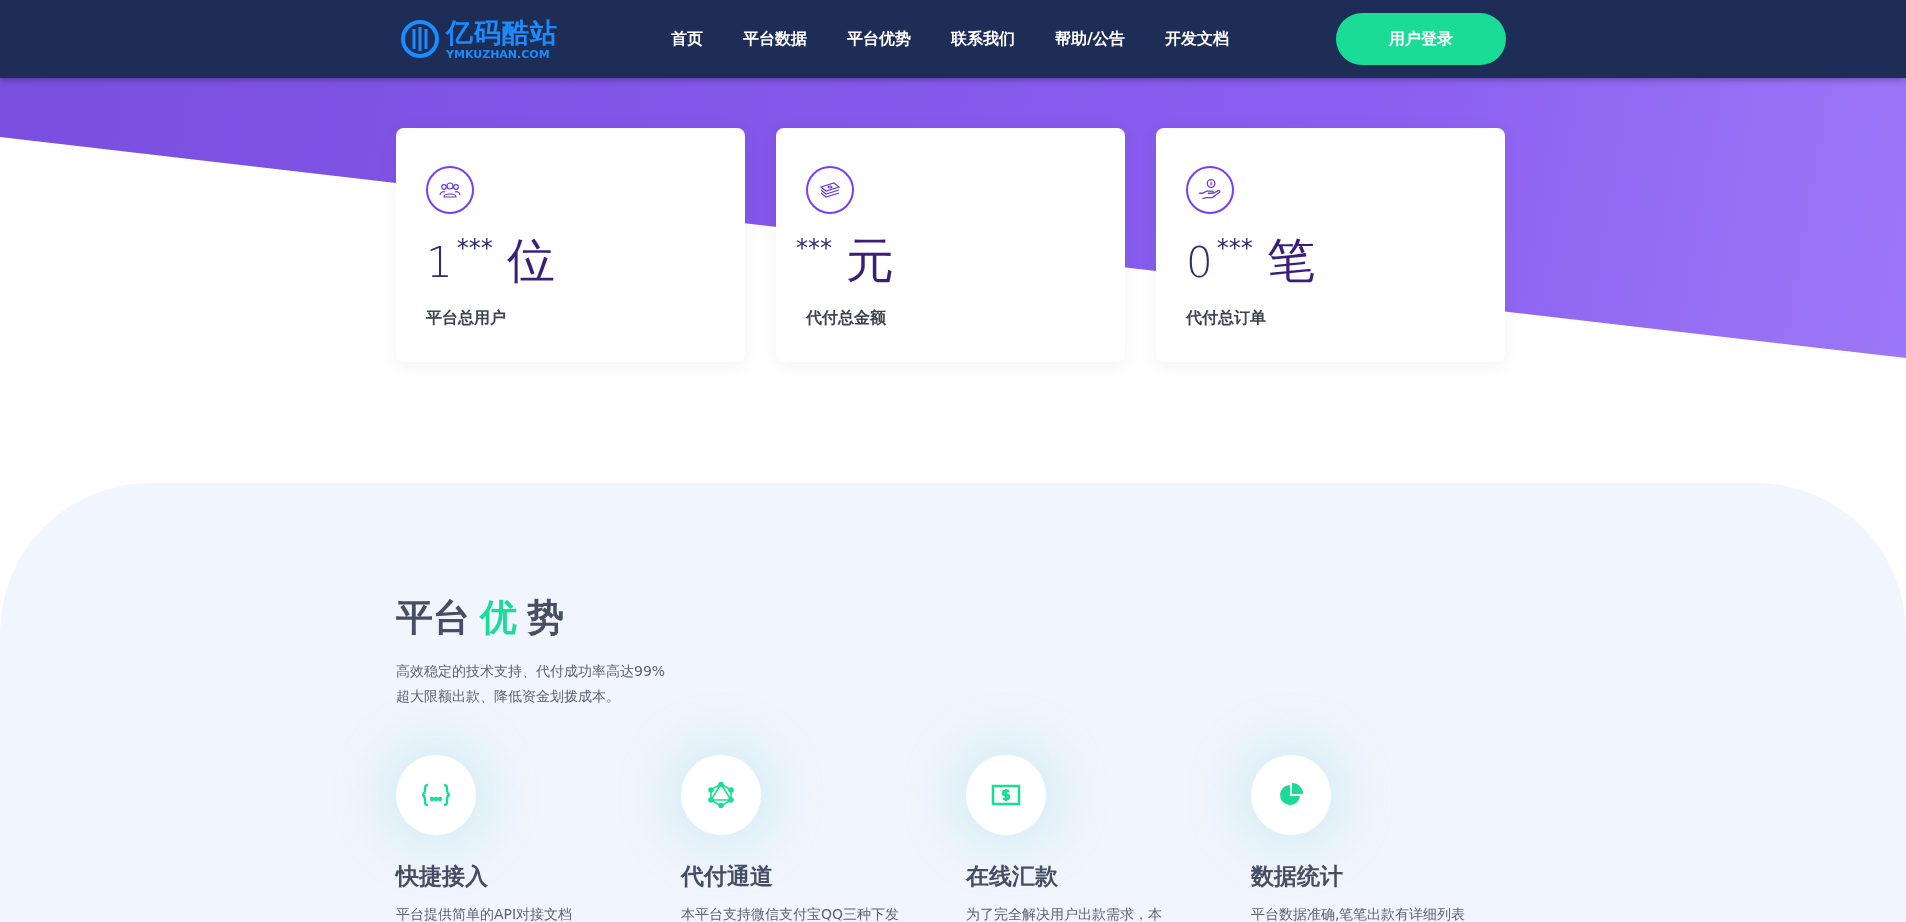 This screenshot has width=1906, height=922. I want to click on feature-title: 数据统计, so click(1297, 876).